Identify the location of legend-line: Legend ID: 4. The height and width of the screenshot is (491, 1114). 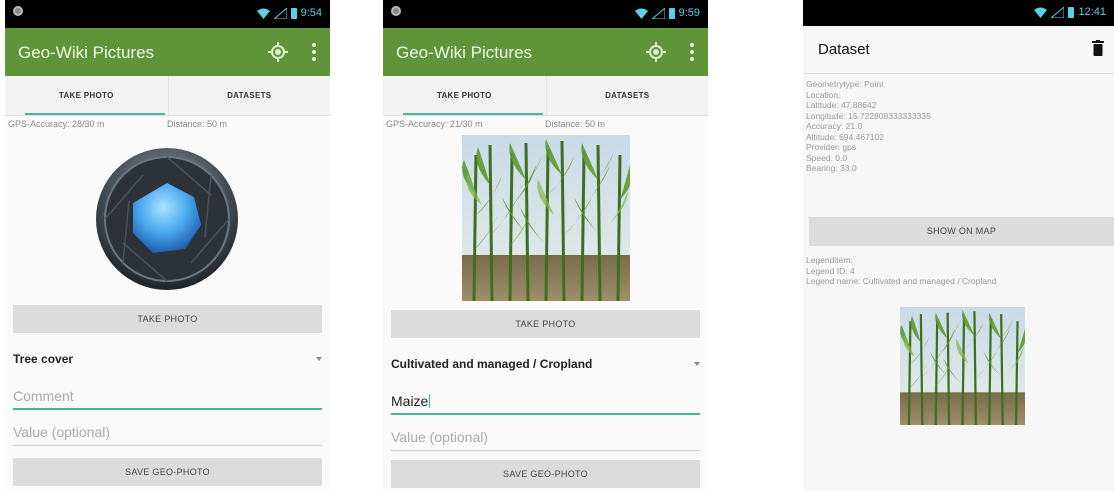
(830, 270).